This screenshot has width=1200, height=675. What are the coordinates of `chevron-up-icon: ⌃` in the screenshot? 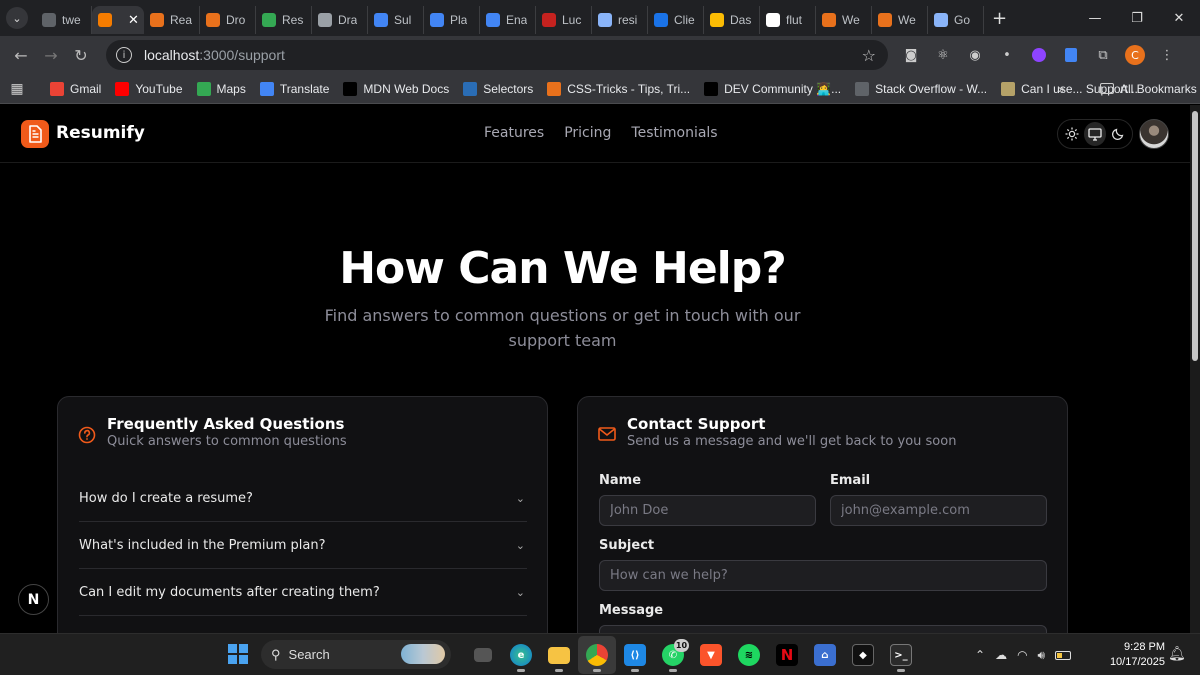 It's located at (980, 655).